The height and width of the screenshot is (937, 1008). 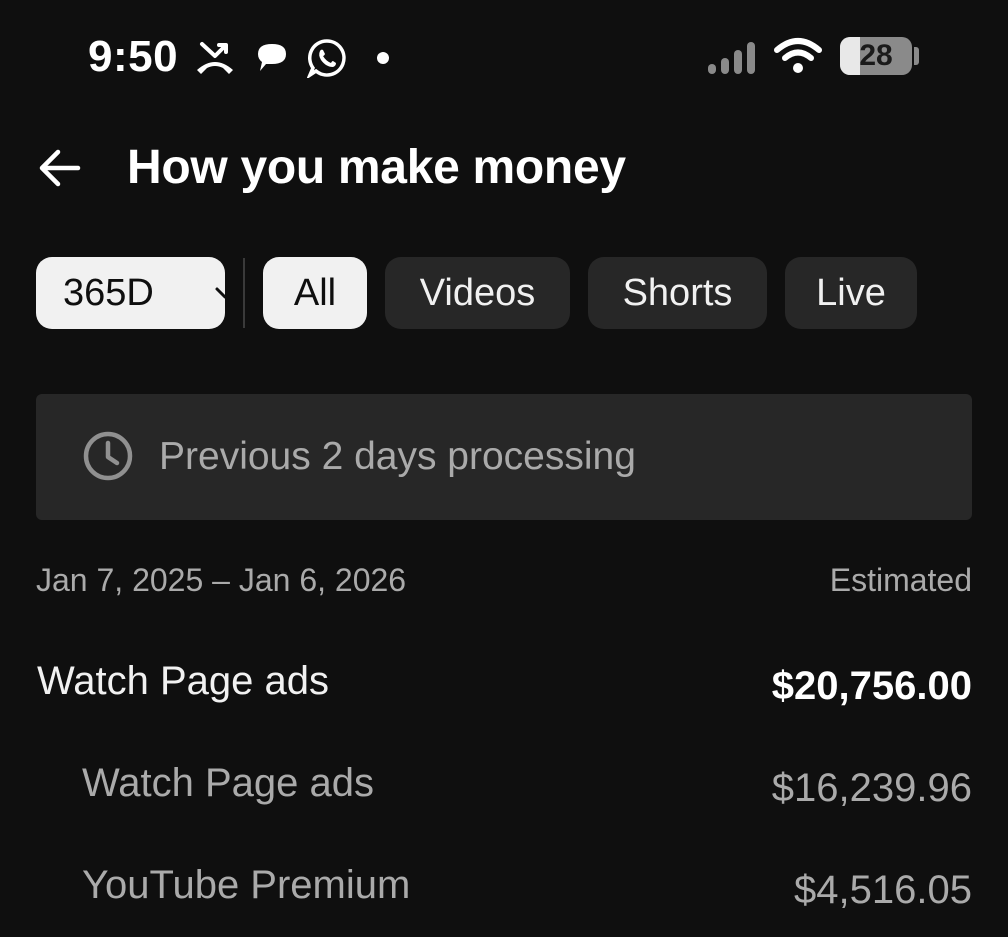 What do you see at coordinates (183, 681) in the screenshot?
I see `total-revenue-label: Watch Page ads` at bounding box center [183, 681].